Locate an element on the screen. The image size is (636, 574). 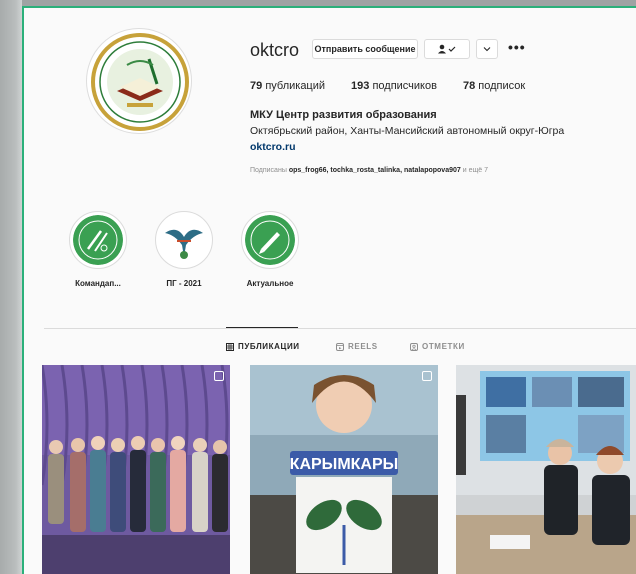
more-options-icon: ••• is located at coordinates (517, 47).